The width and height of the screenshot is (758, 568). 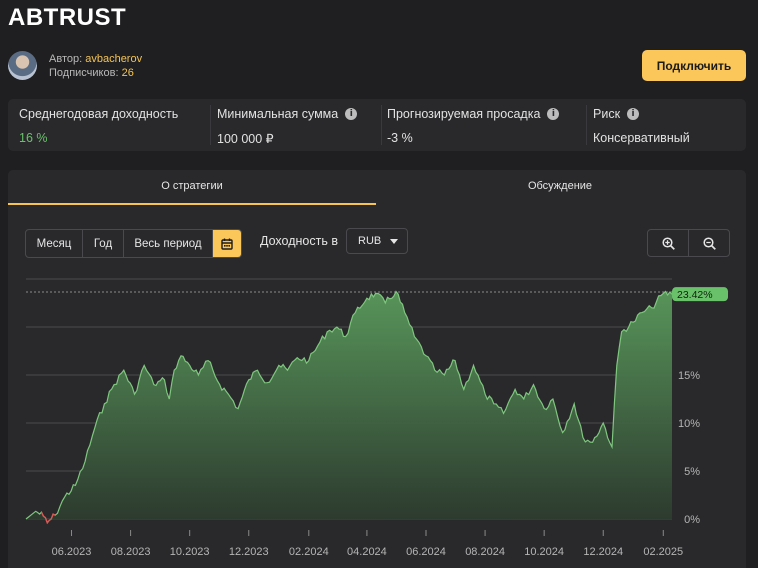 What do you see at coordinates (485, 552) in the screenshot?
I see `x-tick-label: 08.2024` at bounding box center [485, 552].